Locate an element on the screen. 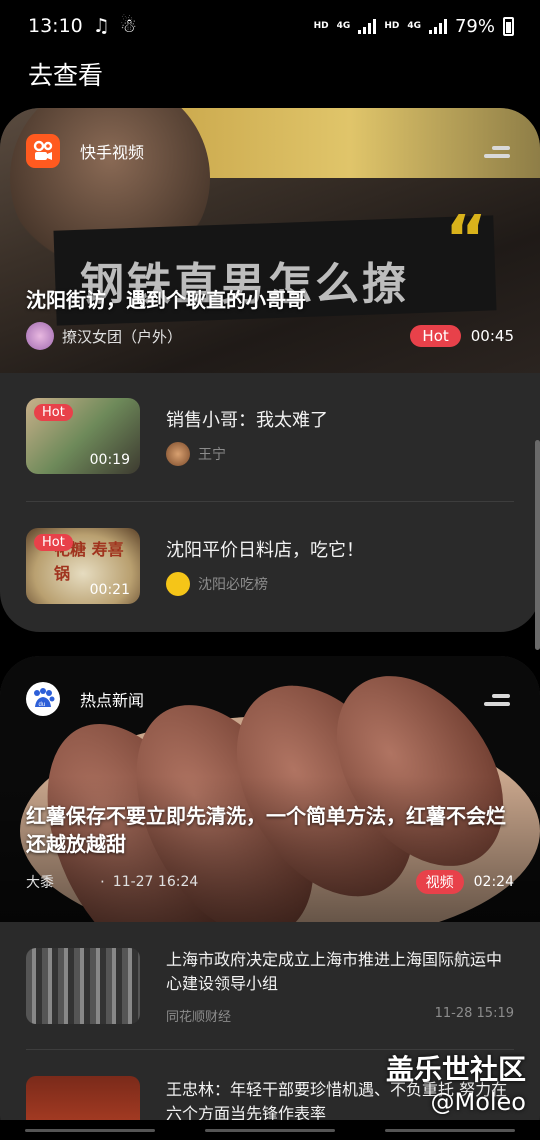 This screenshot has height=1140, width=540. hero-meta: 撩汉女团（户外） Hot 00:45 is located at coordinates (270, 336).